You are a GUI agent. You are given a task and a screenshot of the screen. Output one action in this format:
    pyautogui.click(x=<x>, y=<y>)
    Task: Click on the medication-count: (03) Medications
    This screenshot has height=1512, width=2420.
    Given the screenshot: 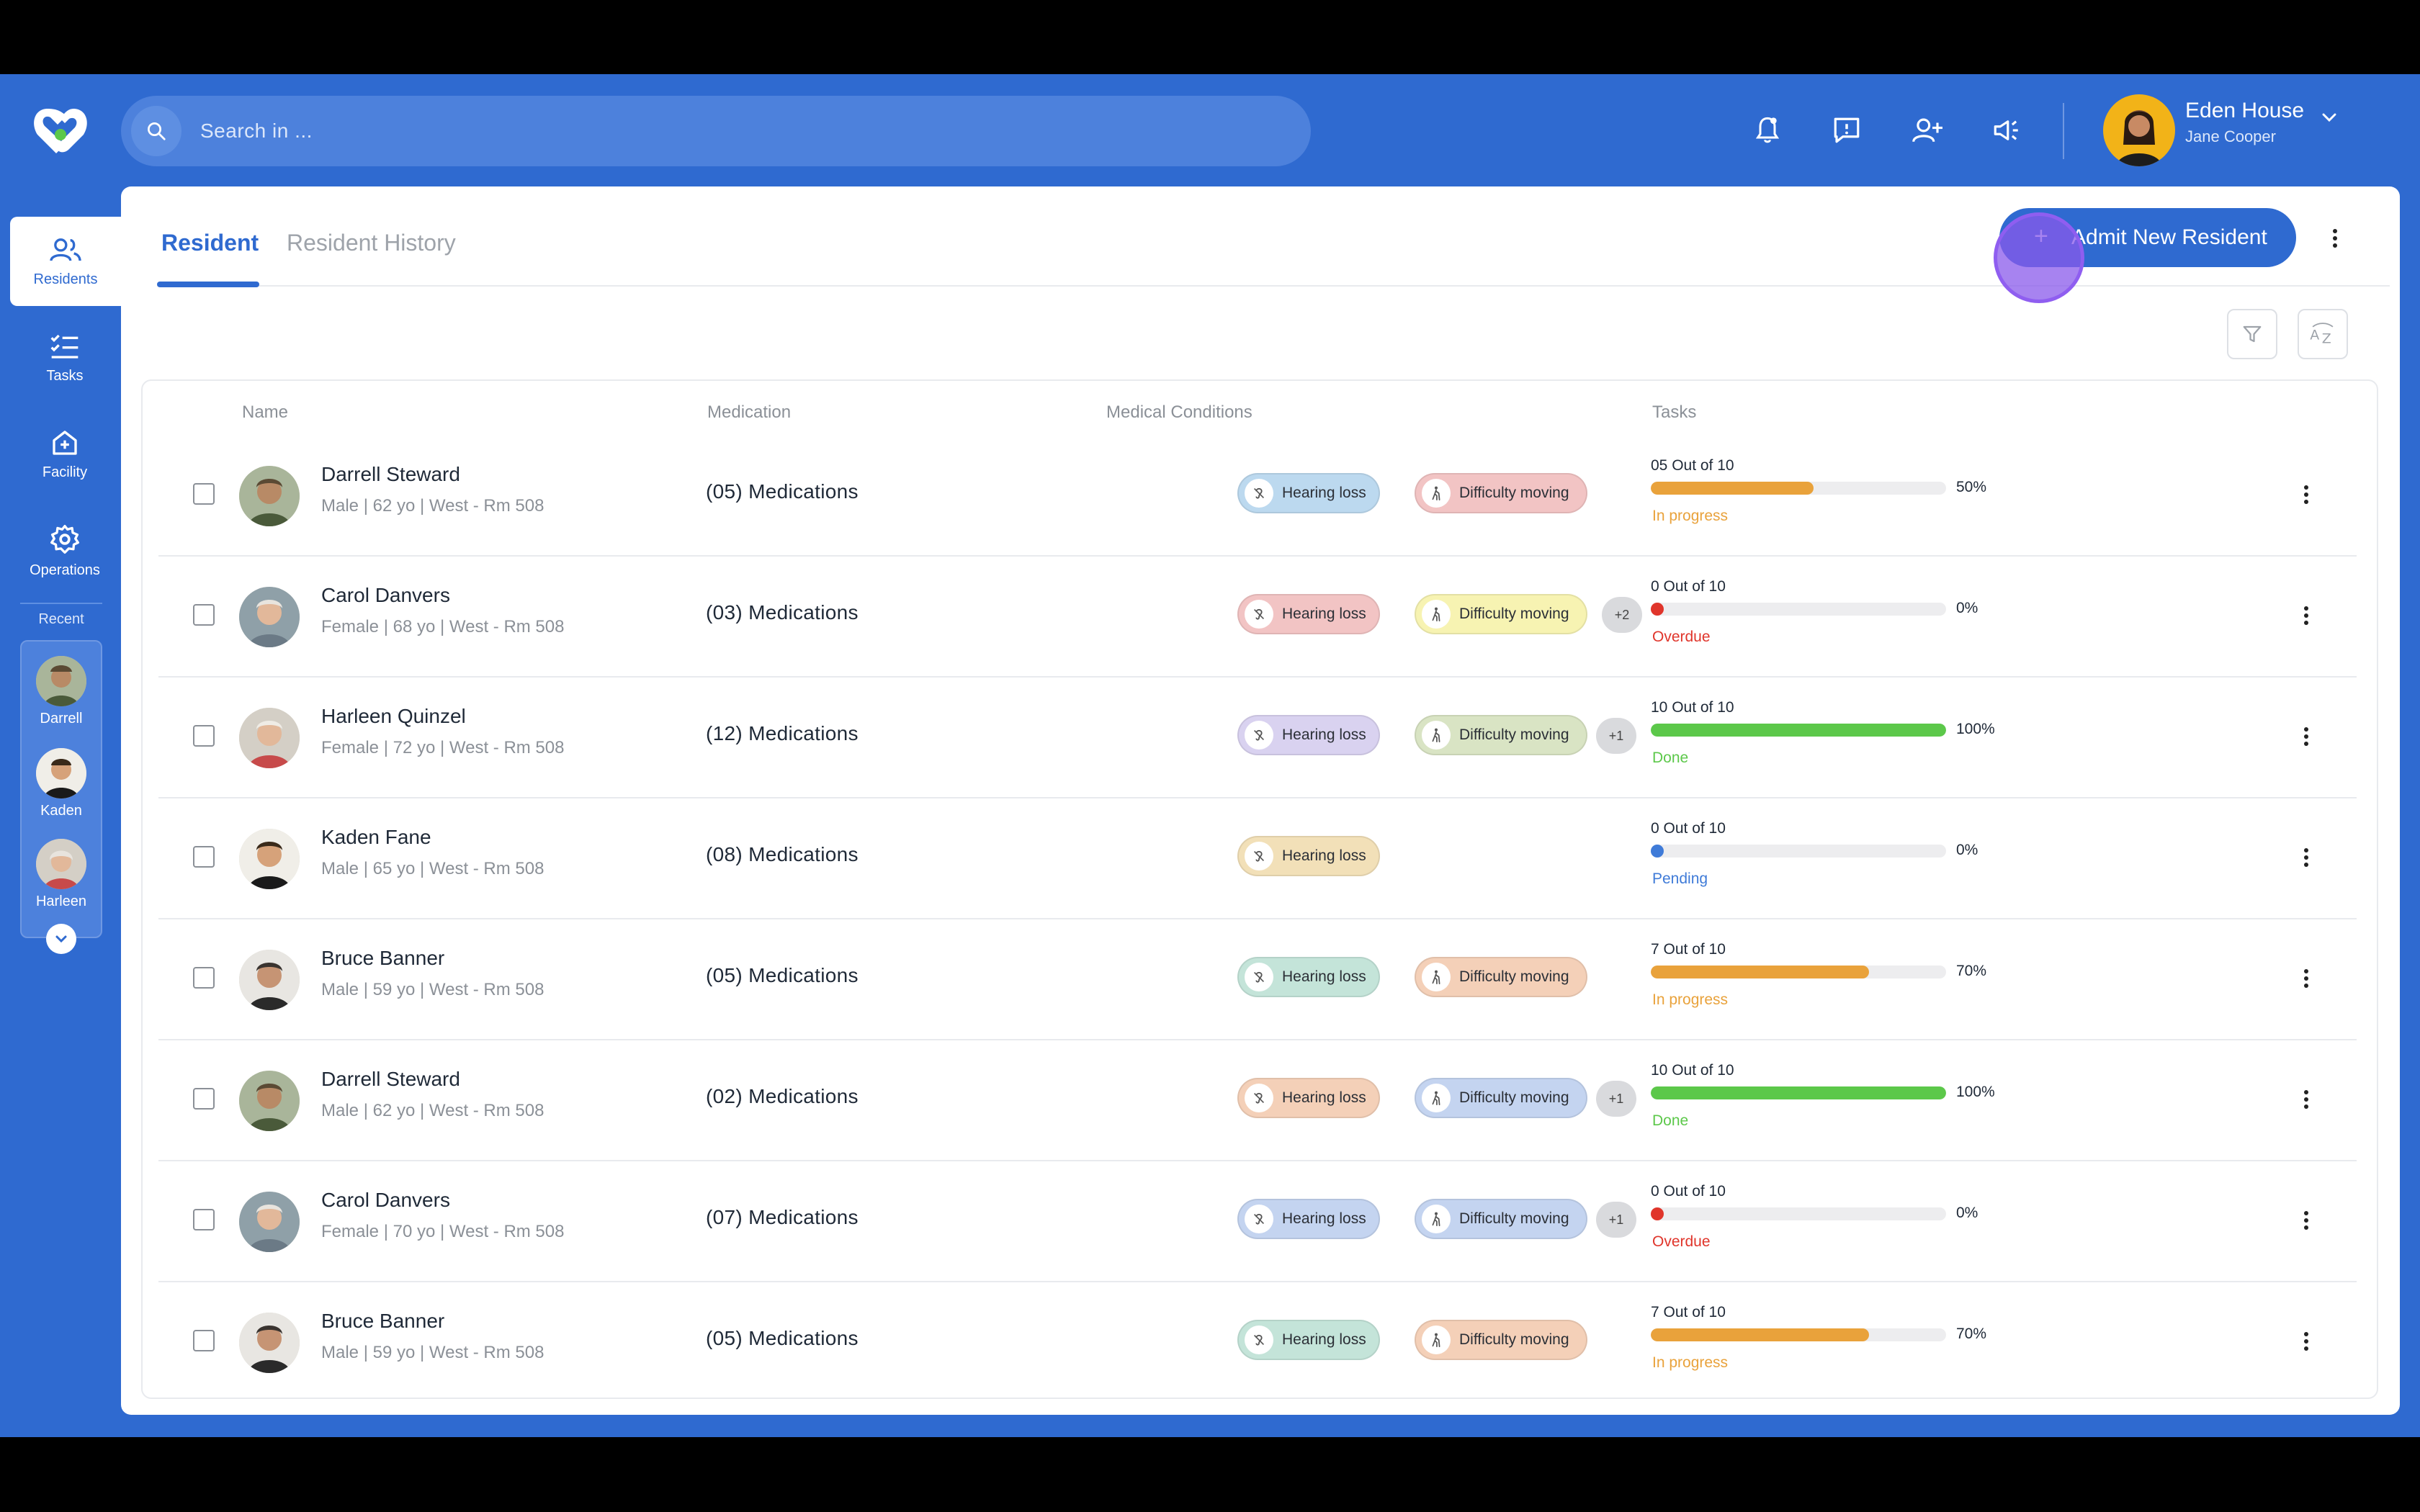 What is the action you would take?
    pyautogui.click(x=783, y=612)
    